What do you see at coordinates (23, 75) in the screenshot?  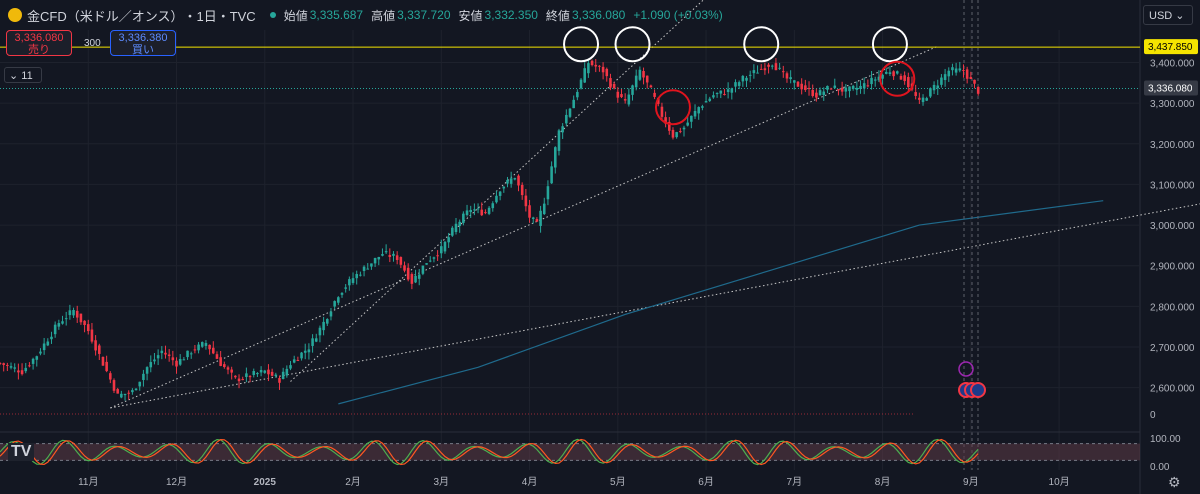 I see `indicator-toggle-button: ⌄ 11` at bounding box center [23, 75].